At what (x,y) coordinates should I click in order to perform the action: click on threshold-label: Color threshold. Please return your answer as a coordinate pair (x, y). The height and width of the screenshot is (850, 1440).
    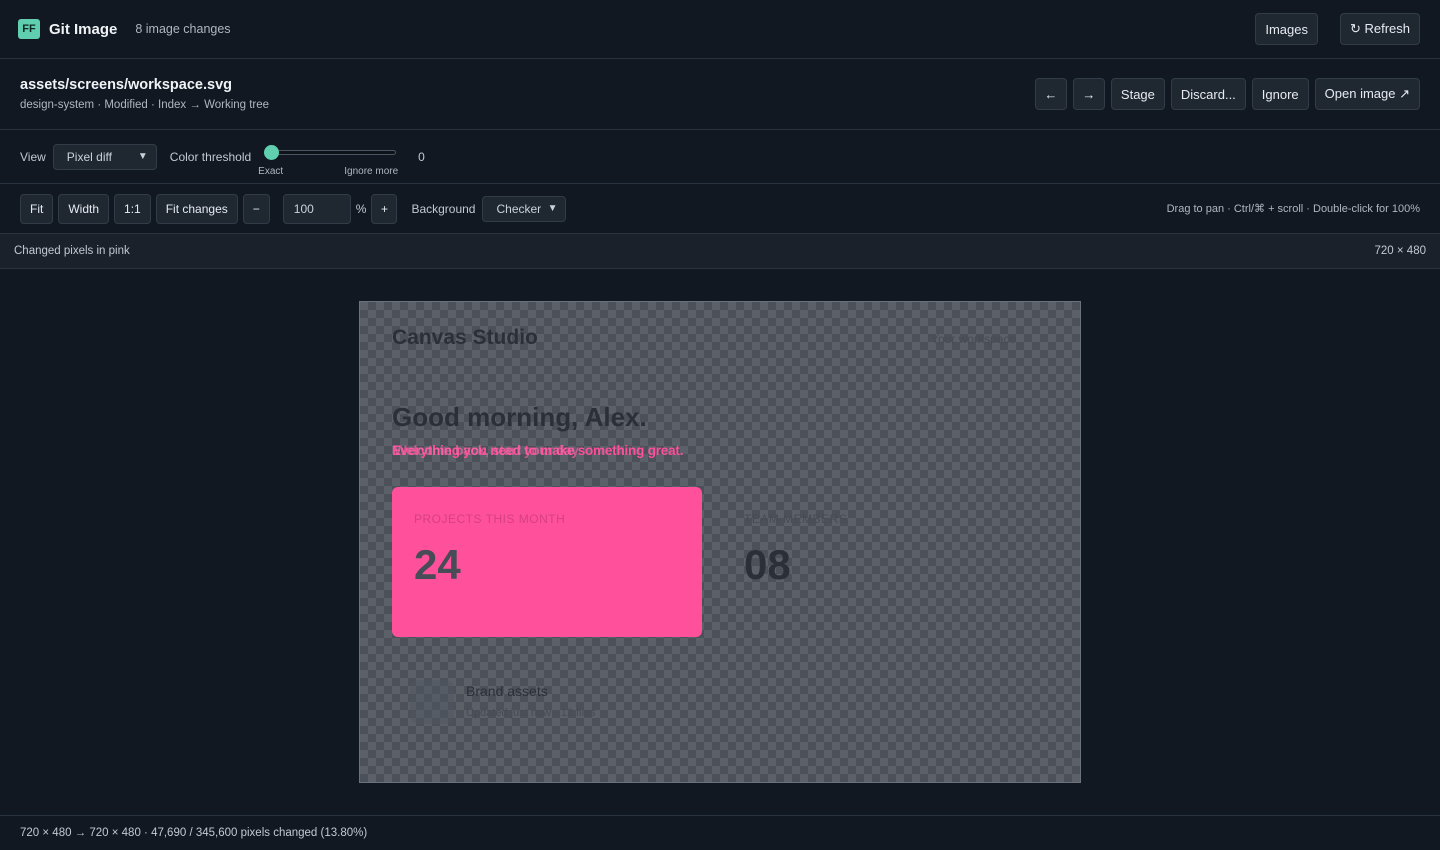
    Looking at the image, I should click on (210, 156).